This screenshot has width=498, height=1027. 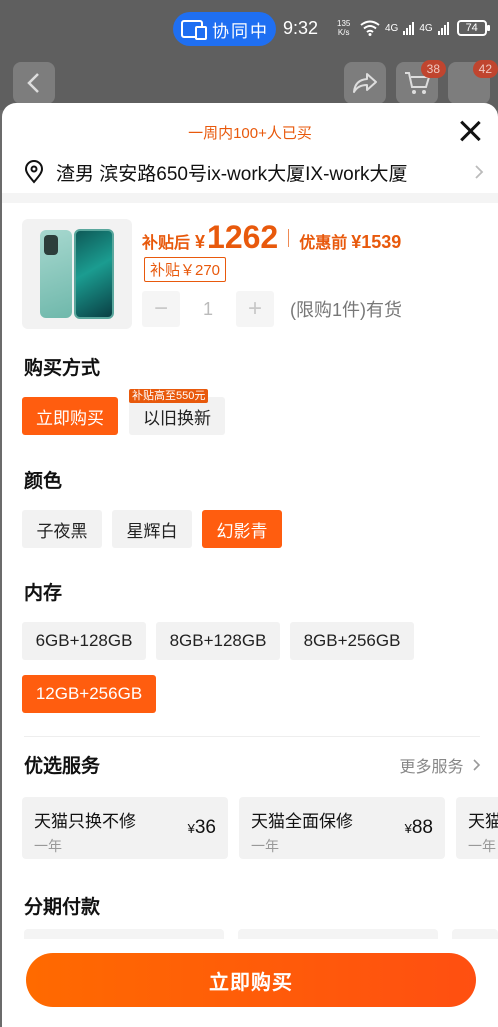 I want to click on subsidized-price: 1262, so click(x=243, y=237).